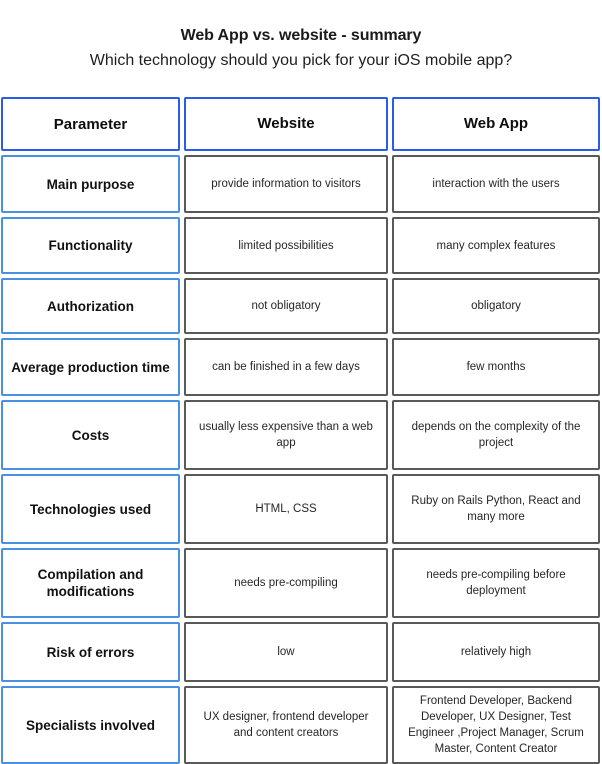 The width and height of the screenshot is (602, 764). What do you see at coordinates (496, 124) in the screenshot?
I see `column-header-webapp: Web App` at bounding box center [496, 124].